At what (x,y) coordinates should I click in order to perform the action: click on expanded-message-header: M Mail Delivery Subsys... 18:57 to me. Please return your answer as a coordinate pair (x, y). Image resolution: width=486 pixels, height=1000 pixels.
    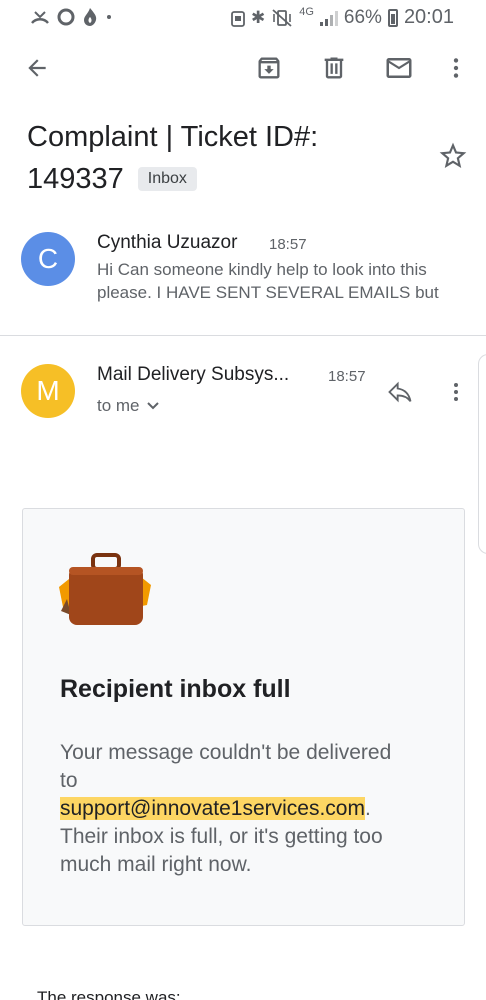
    Looking at the image, I should click on (243, 392).